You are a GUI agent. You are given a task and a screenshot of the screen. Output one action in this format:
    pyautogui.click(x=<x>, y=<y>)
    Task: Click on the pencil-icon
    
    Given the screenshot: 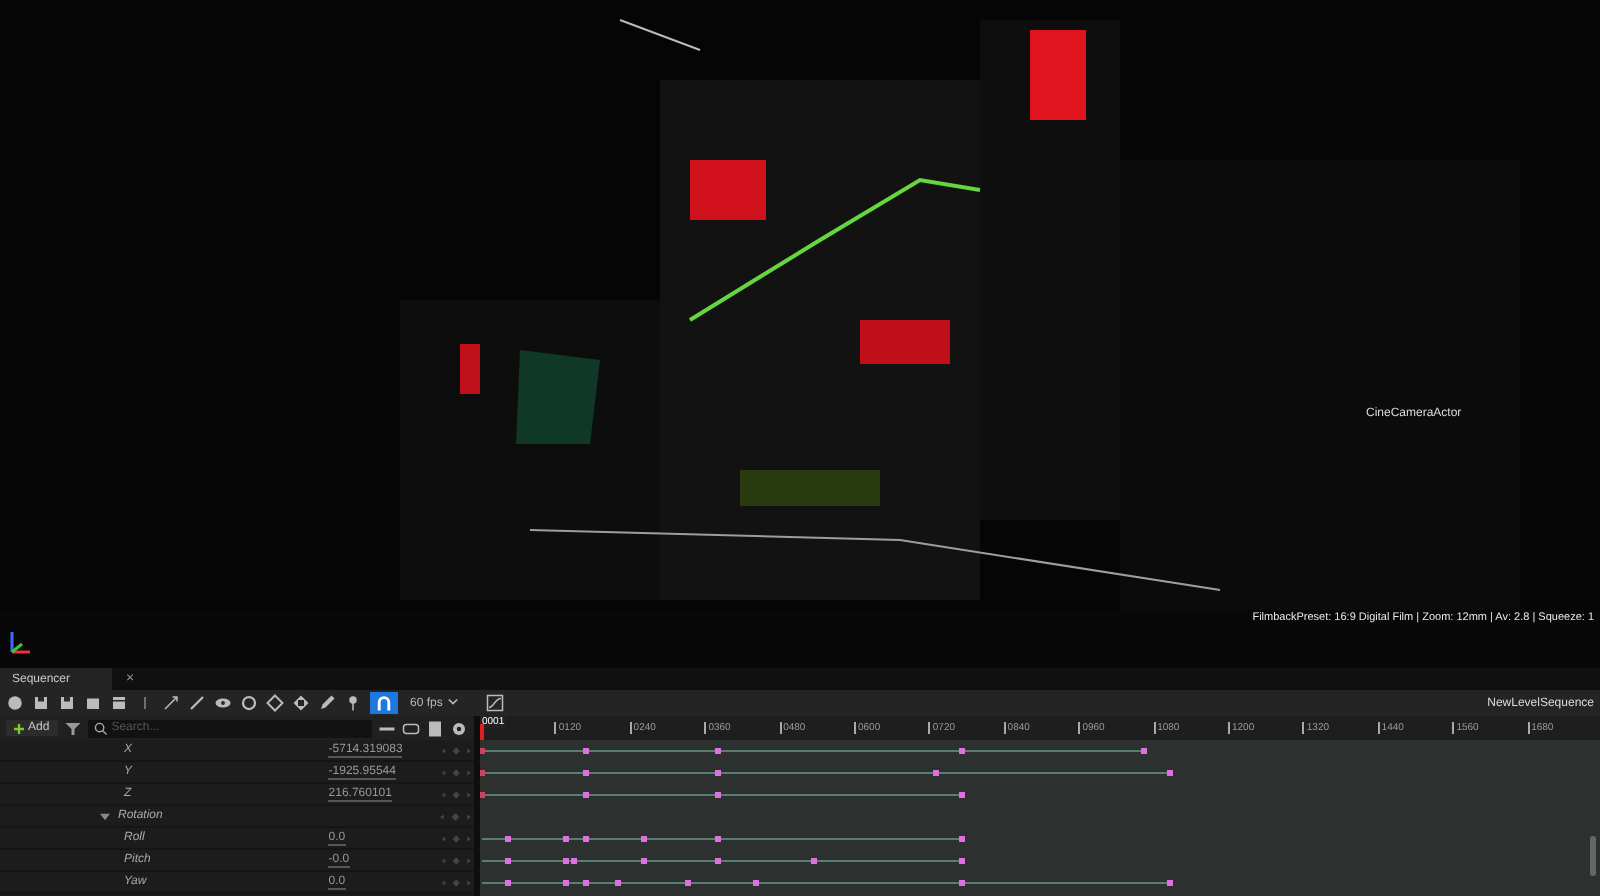 What is the action you would take?
    pyautogui.click(x=327, y=703)
    